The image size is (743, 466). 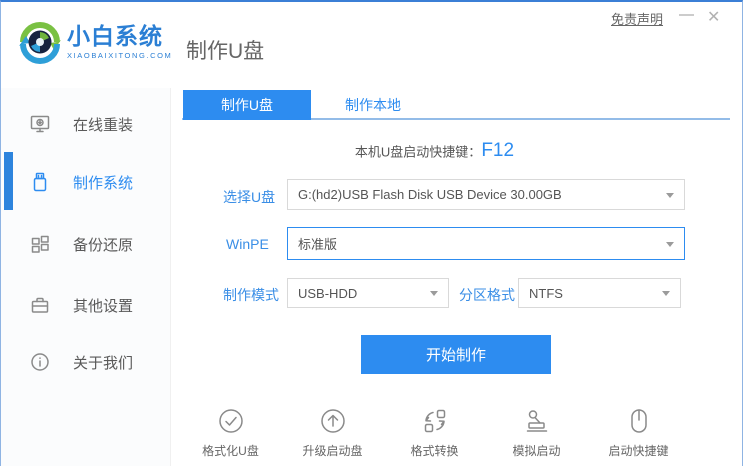 I want to click on sidebar-item-label: 关于我们, so click(x=103, y=363).